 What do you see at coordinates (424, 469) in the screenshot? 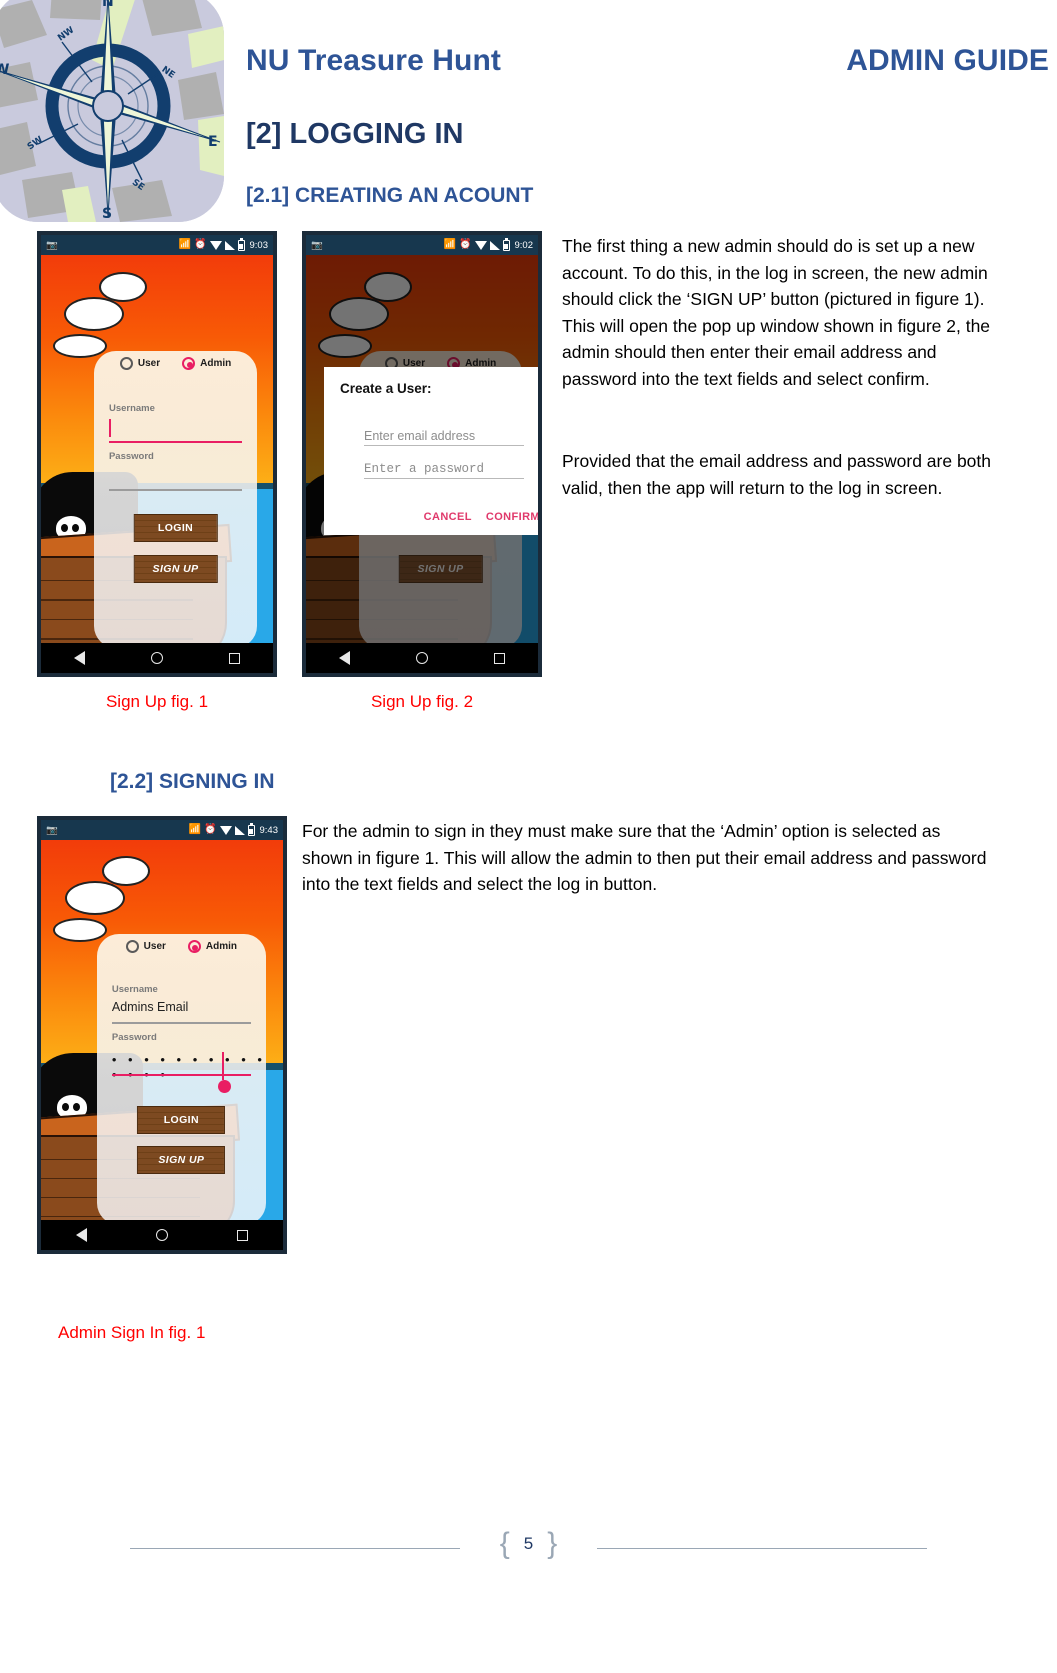
I see `password-placeholder: Enter a password` at bounding box center [424, 469].